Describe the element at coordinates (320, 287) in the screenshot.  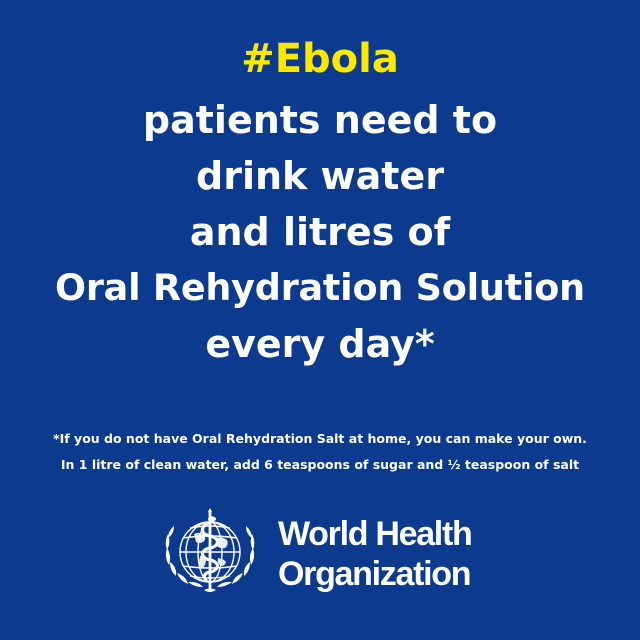
I see `headline-line: Oral Rehydration Solution` at that location.